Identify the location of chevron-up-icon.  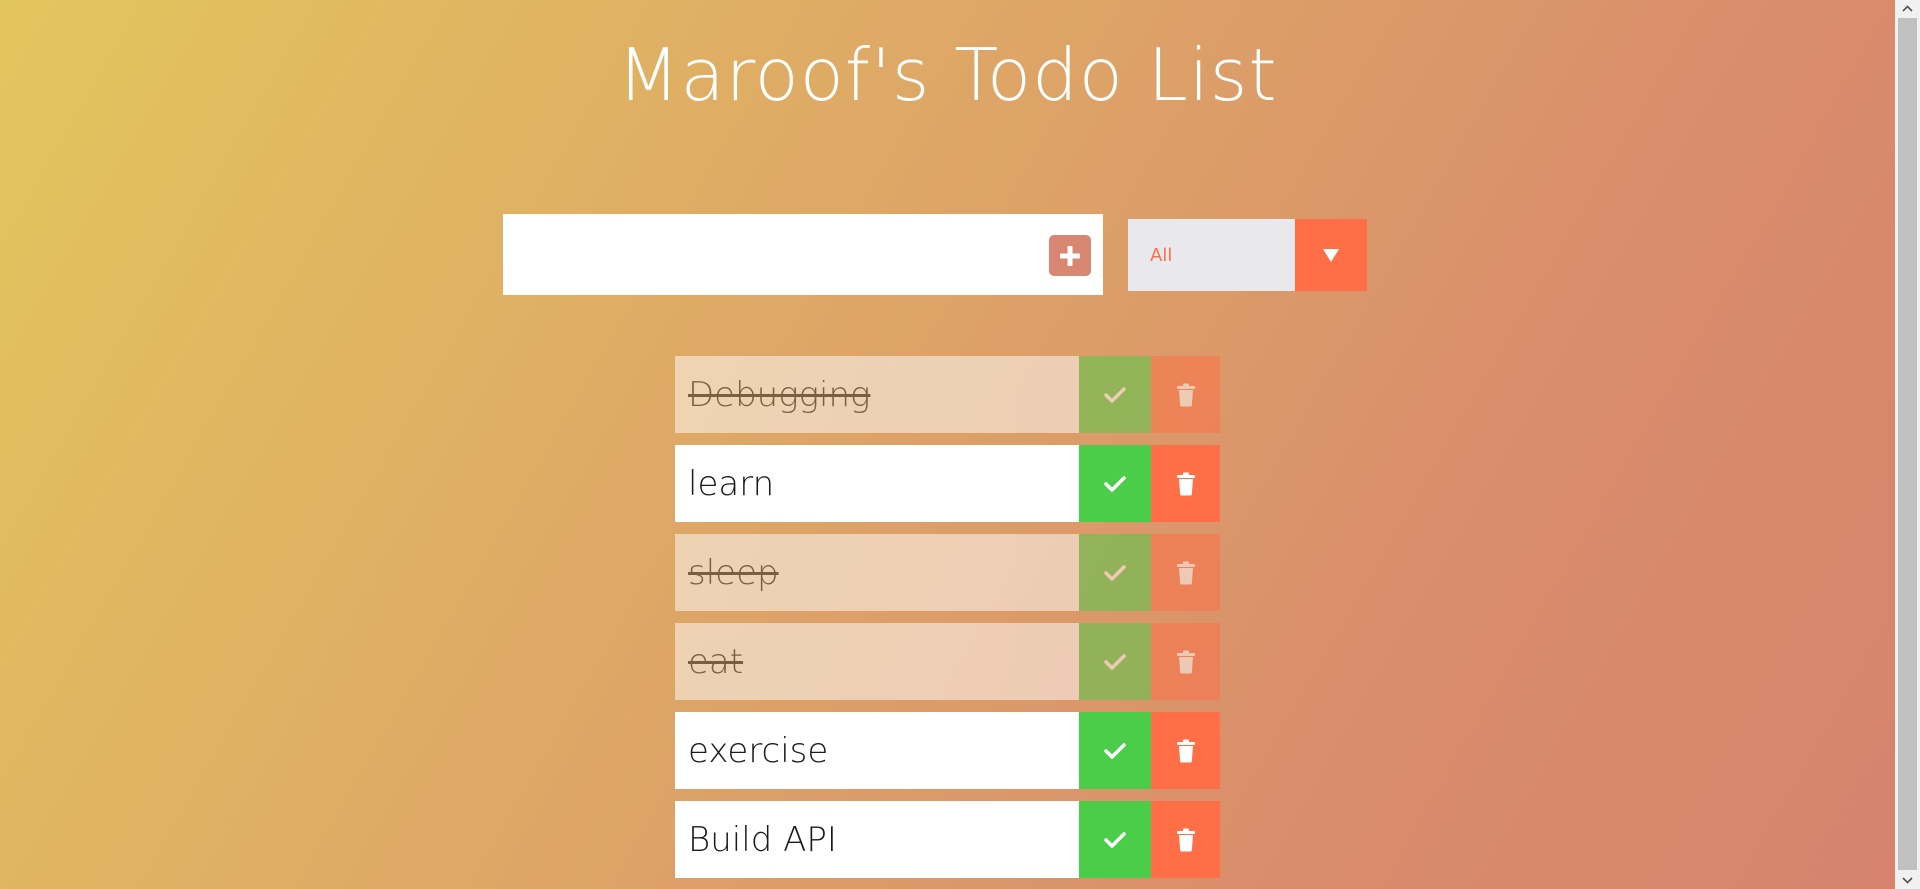
(1907, 8).